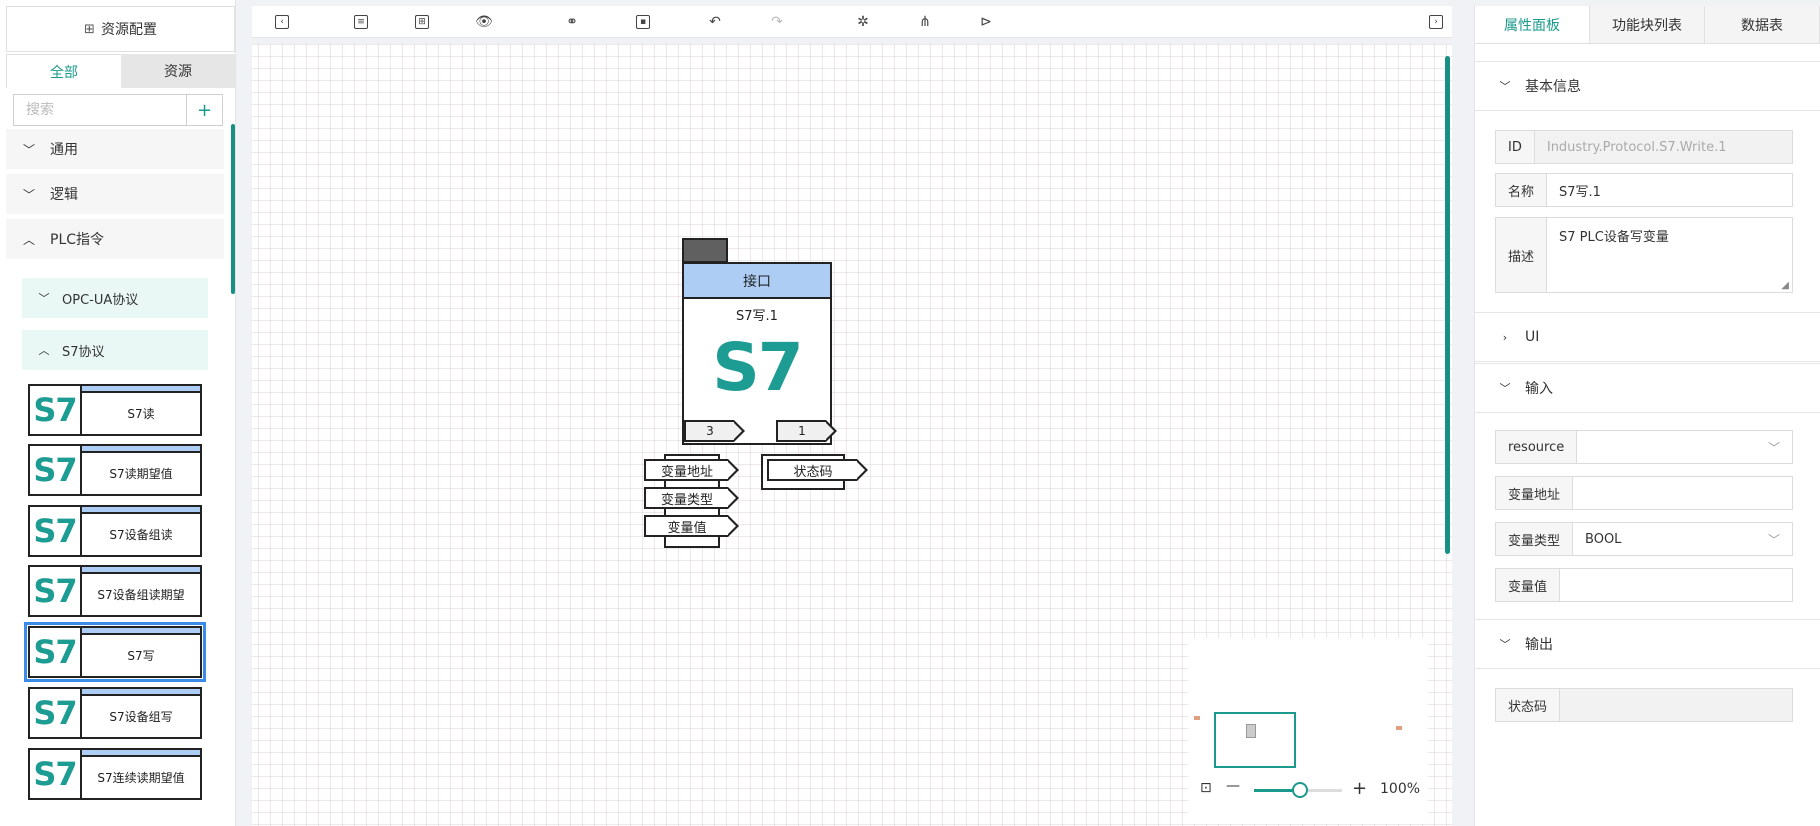  I want to click on collapse-left-icon: ‹, so click(282, 22).